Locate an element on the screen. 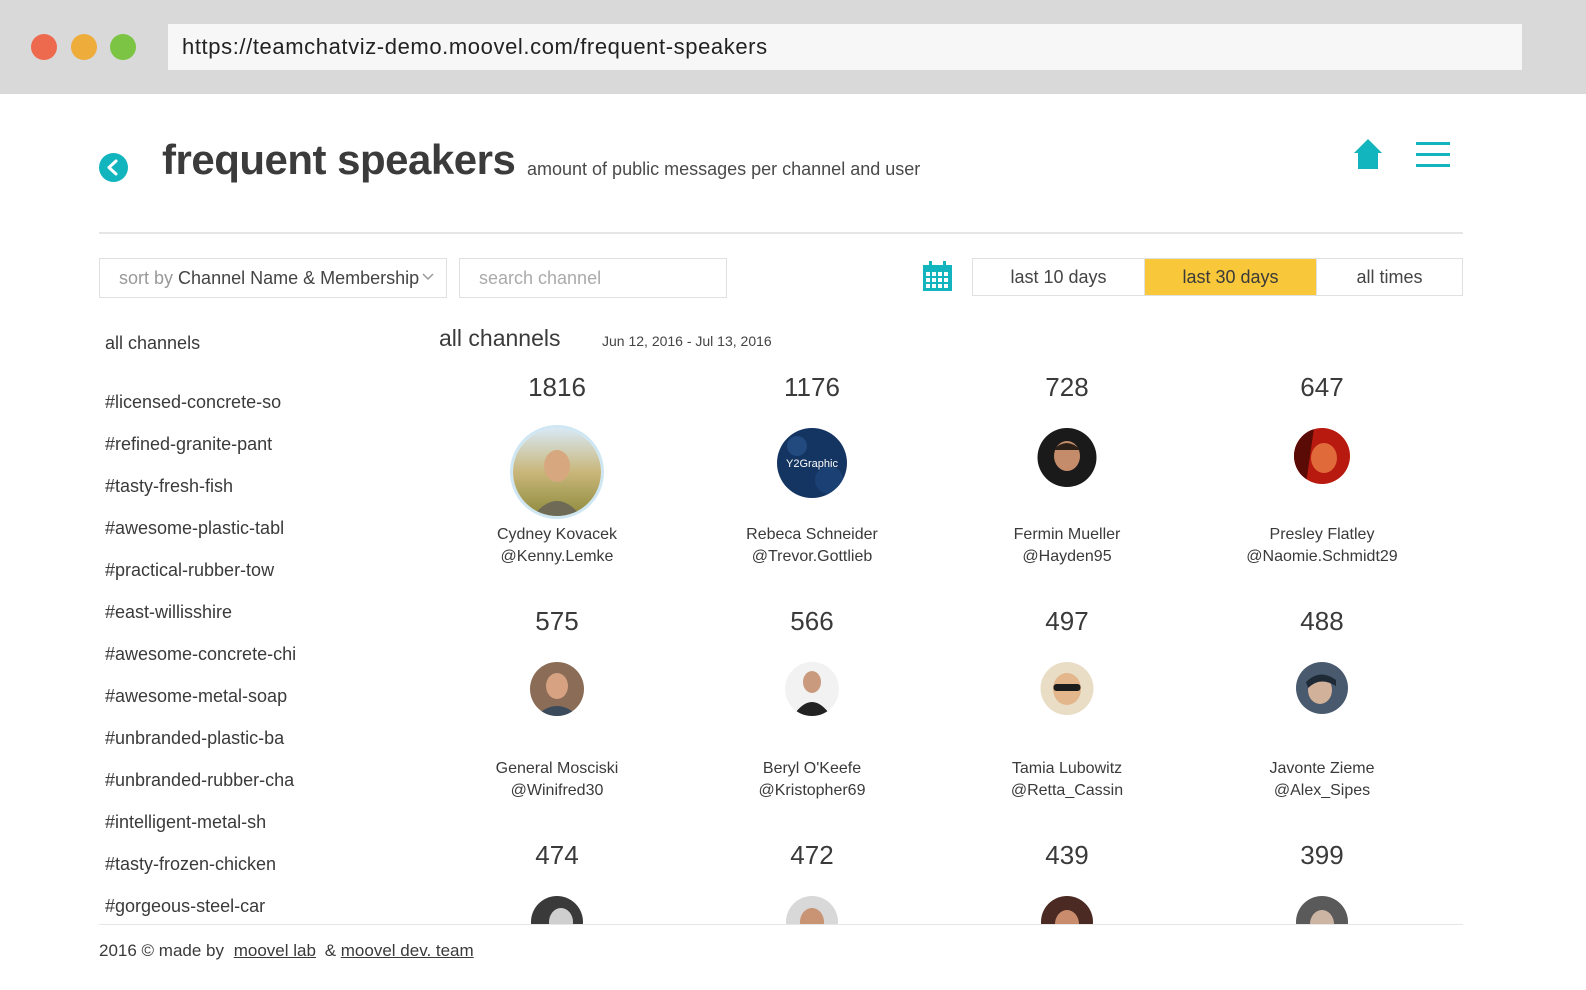 This screenshot has height=990, width=1586. speaker-card: 1816 Cydney Kovacek @Kenny.Lemke is located at coordinates (557, 467).